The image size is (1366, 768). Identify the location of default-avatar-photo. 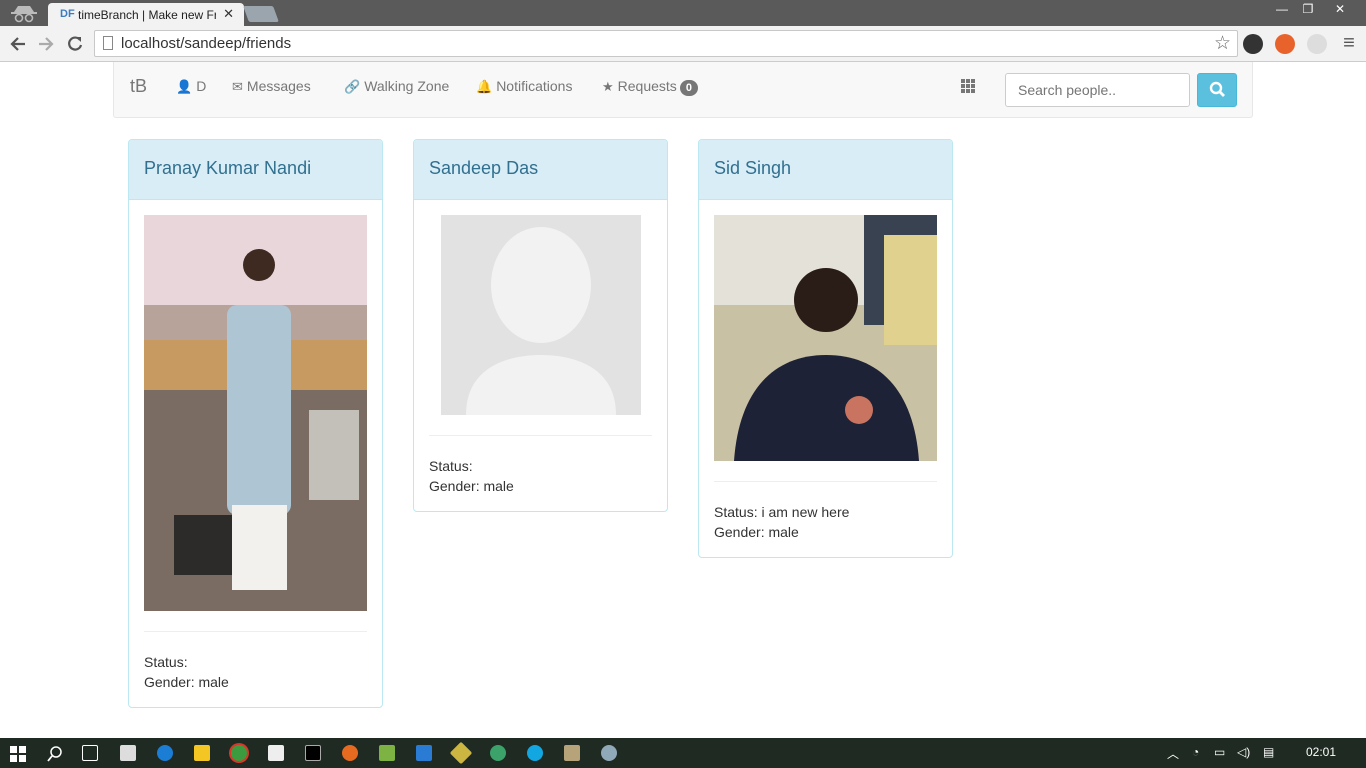
(541, 315).